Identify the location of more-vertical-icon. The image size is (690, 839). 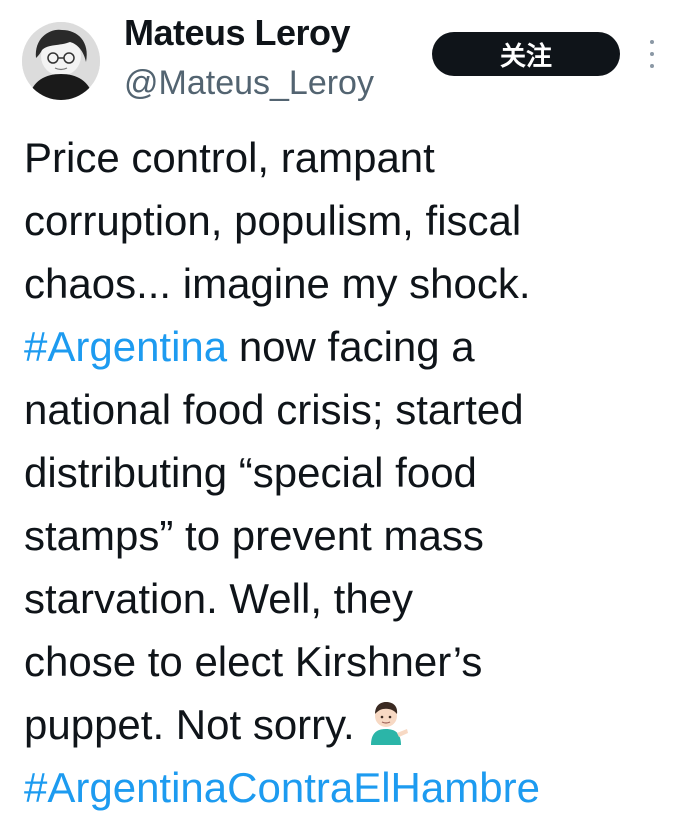
(652, 54).